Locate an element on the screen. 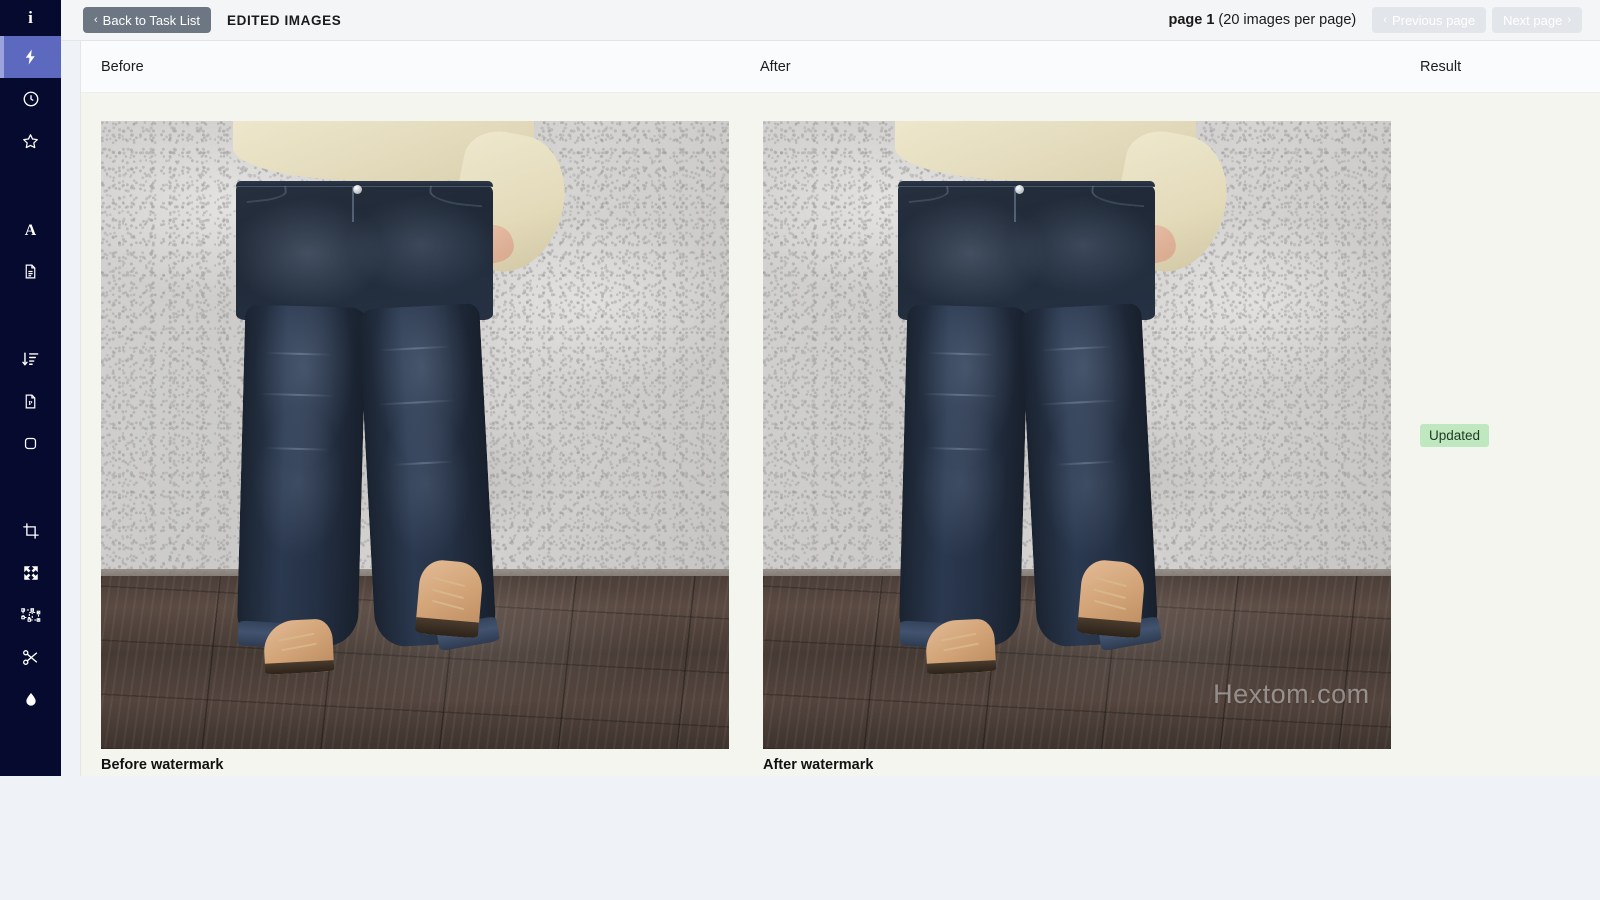 This screenshot has width=1600, height=900. lightning-bolt-icon is located at coordinates (31, 57).